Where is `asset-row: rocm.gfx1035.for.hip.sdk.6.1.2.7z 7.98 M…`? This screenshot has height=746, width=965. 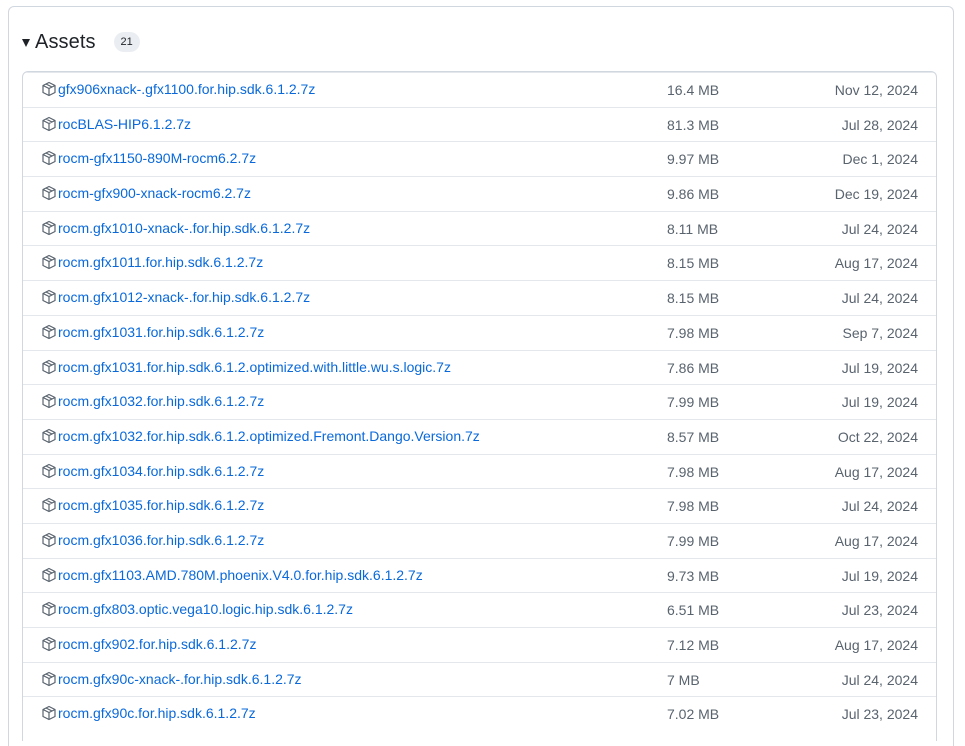 asset-row: rocm.gfx1035.for.hip.sdk.6.1.2.7z 7.98 M… is located at coordinates (479, 505).